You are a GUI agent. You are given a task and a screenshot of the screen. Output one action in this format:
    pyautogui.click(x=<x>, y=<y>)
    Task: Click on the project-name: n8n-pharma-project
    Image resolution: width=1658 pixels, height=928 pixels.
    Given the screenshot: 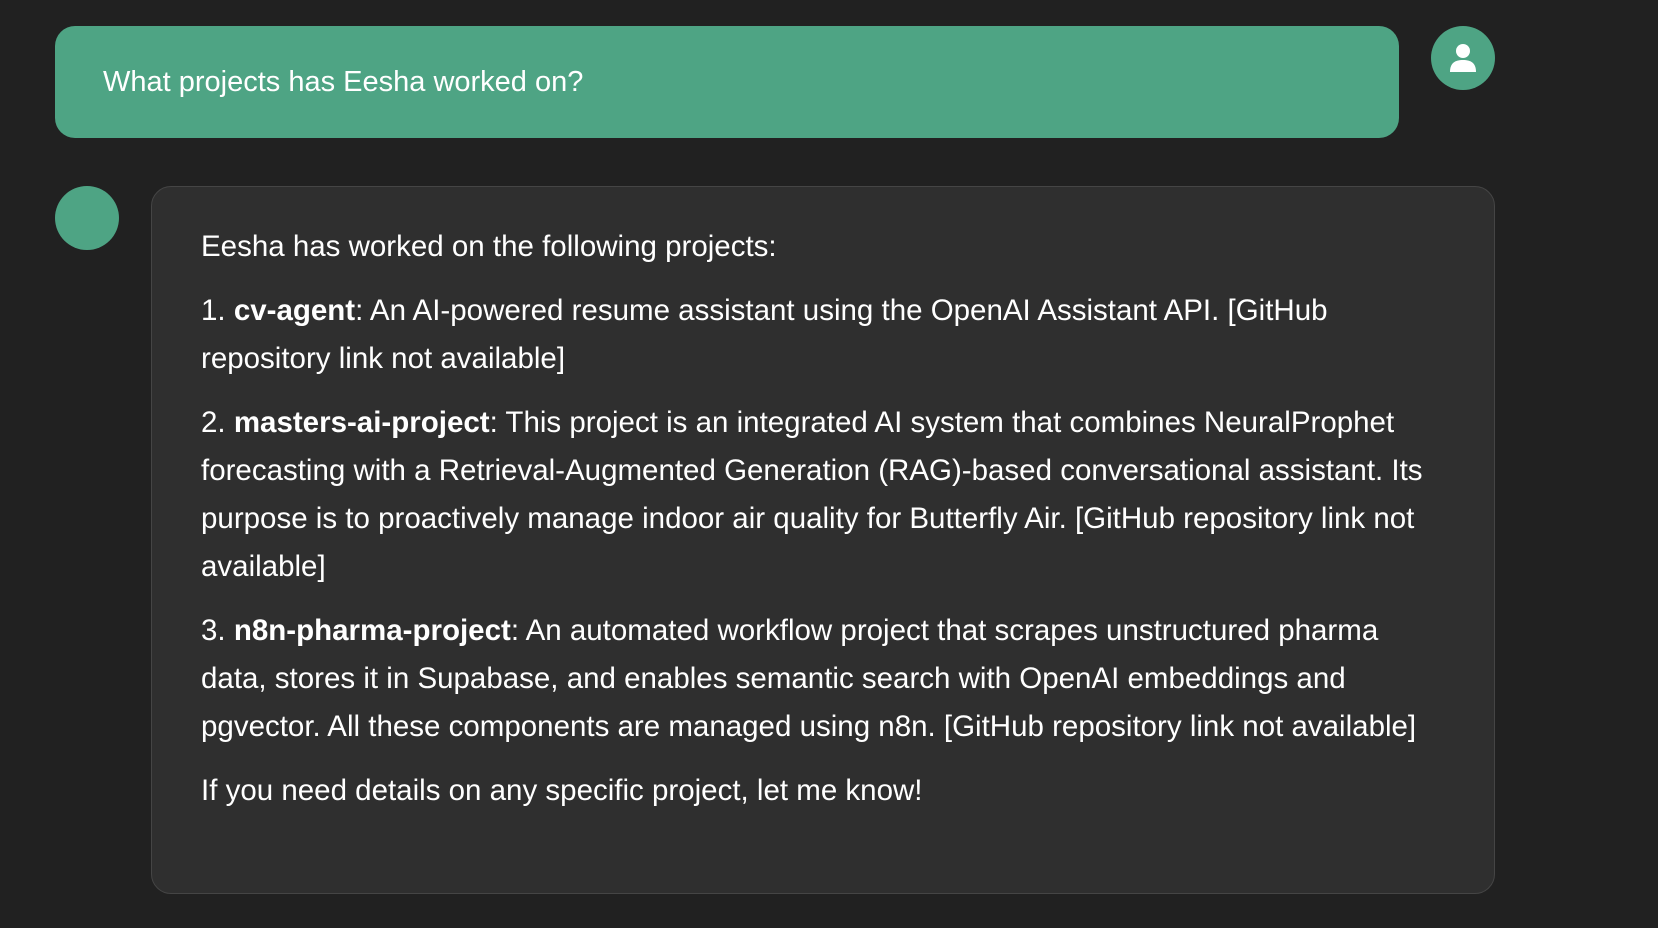 What is the action you would take?
    pyautogui.click(x=372, y=630)
    